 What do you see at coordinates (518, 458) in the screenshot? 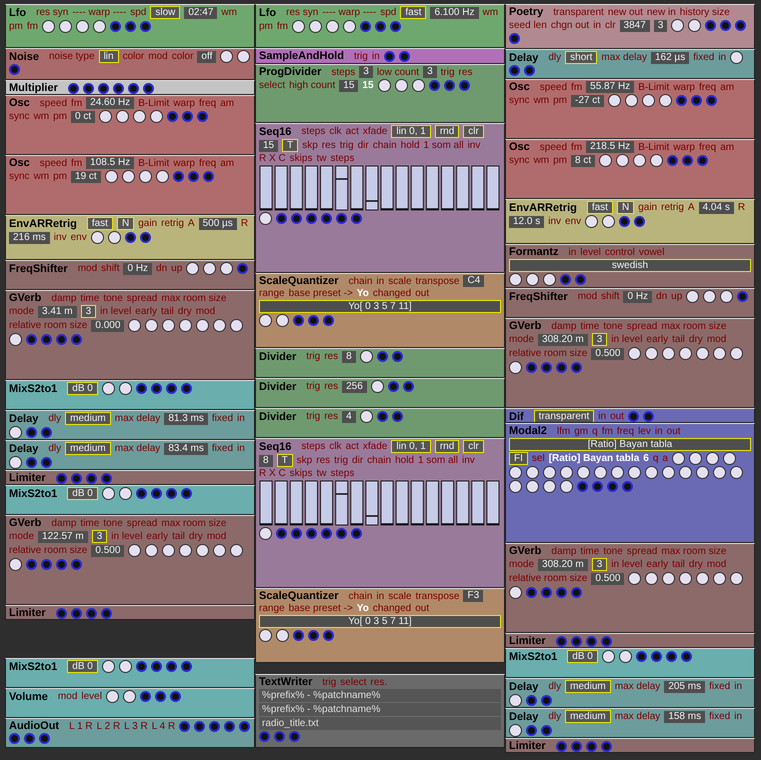
I see `selector-button: FI` at bounding box center [518, 458].